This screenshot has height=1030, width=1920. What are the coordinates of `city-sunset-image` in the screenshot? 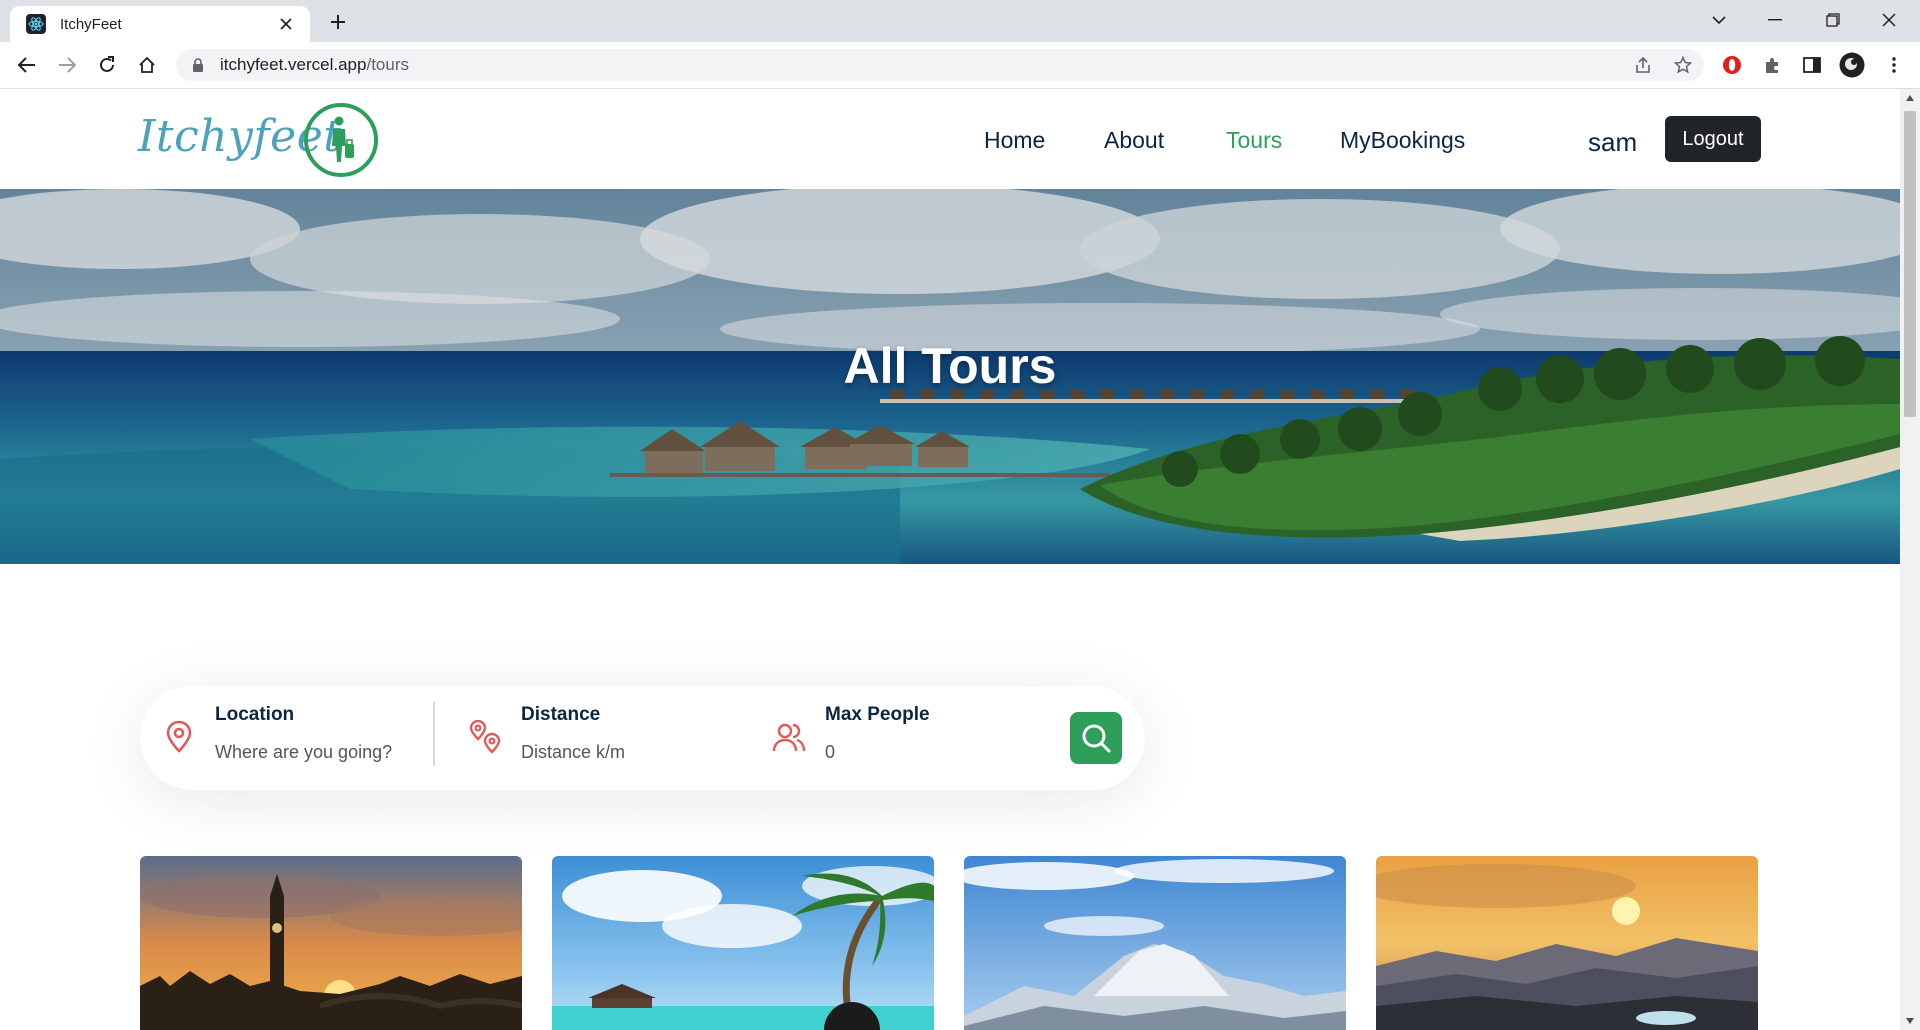 It's located at (331, 943).